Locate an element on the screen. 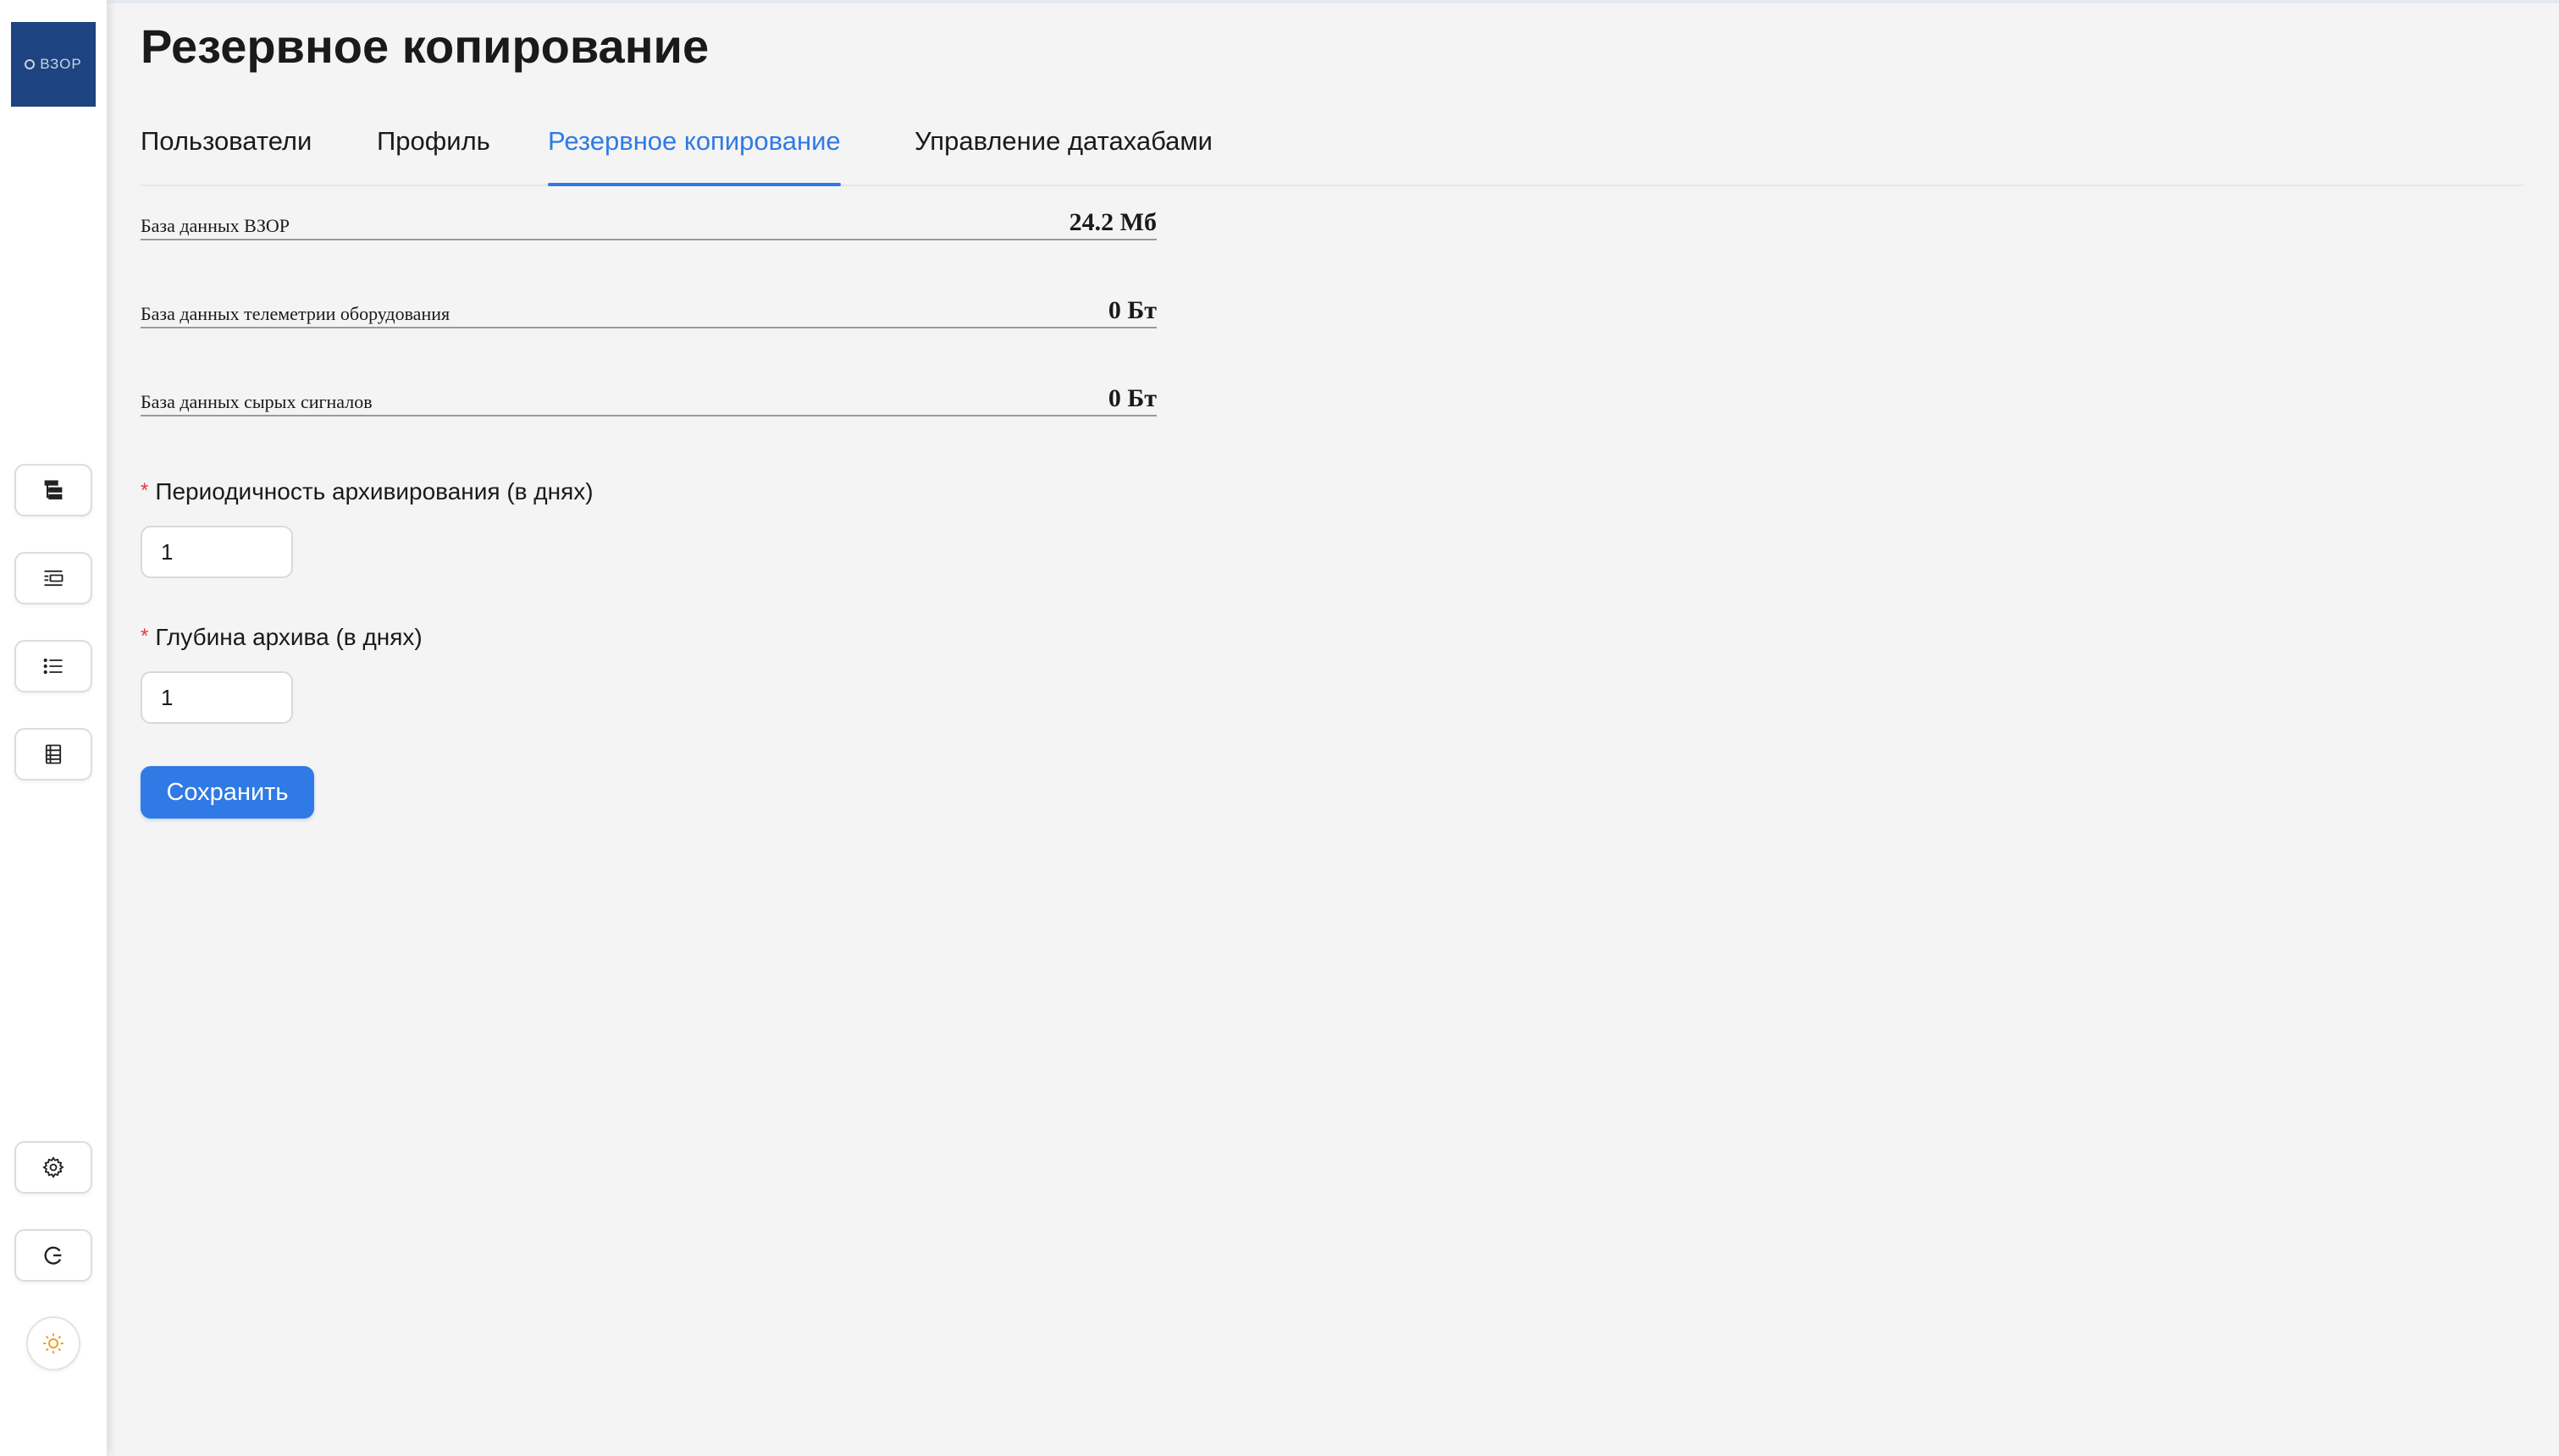  sidebar-item-hierarchy is located at coordinates (53, 490).